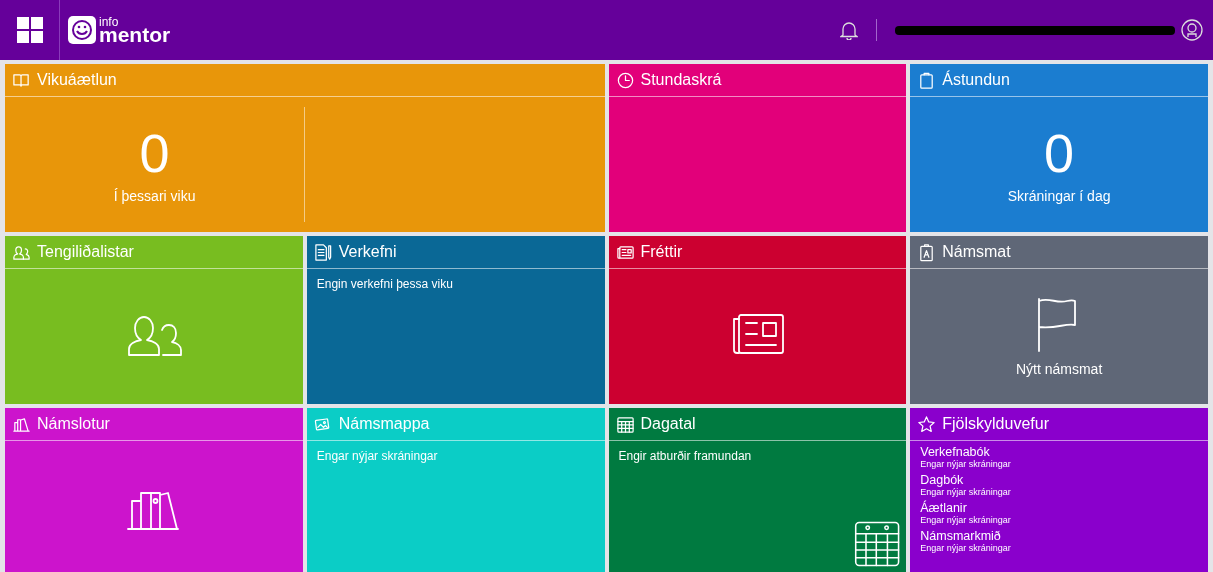 The width and height of the screenshot is (1213, 572). What do you see at coordinates (661, 252) in the screenshot?
I see `tile-title: Fréttir` at bounding box center [661, 252].